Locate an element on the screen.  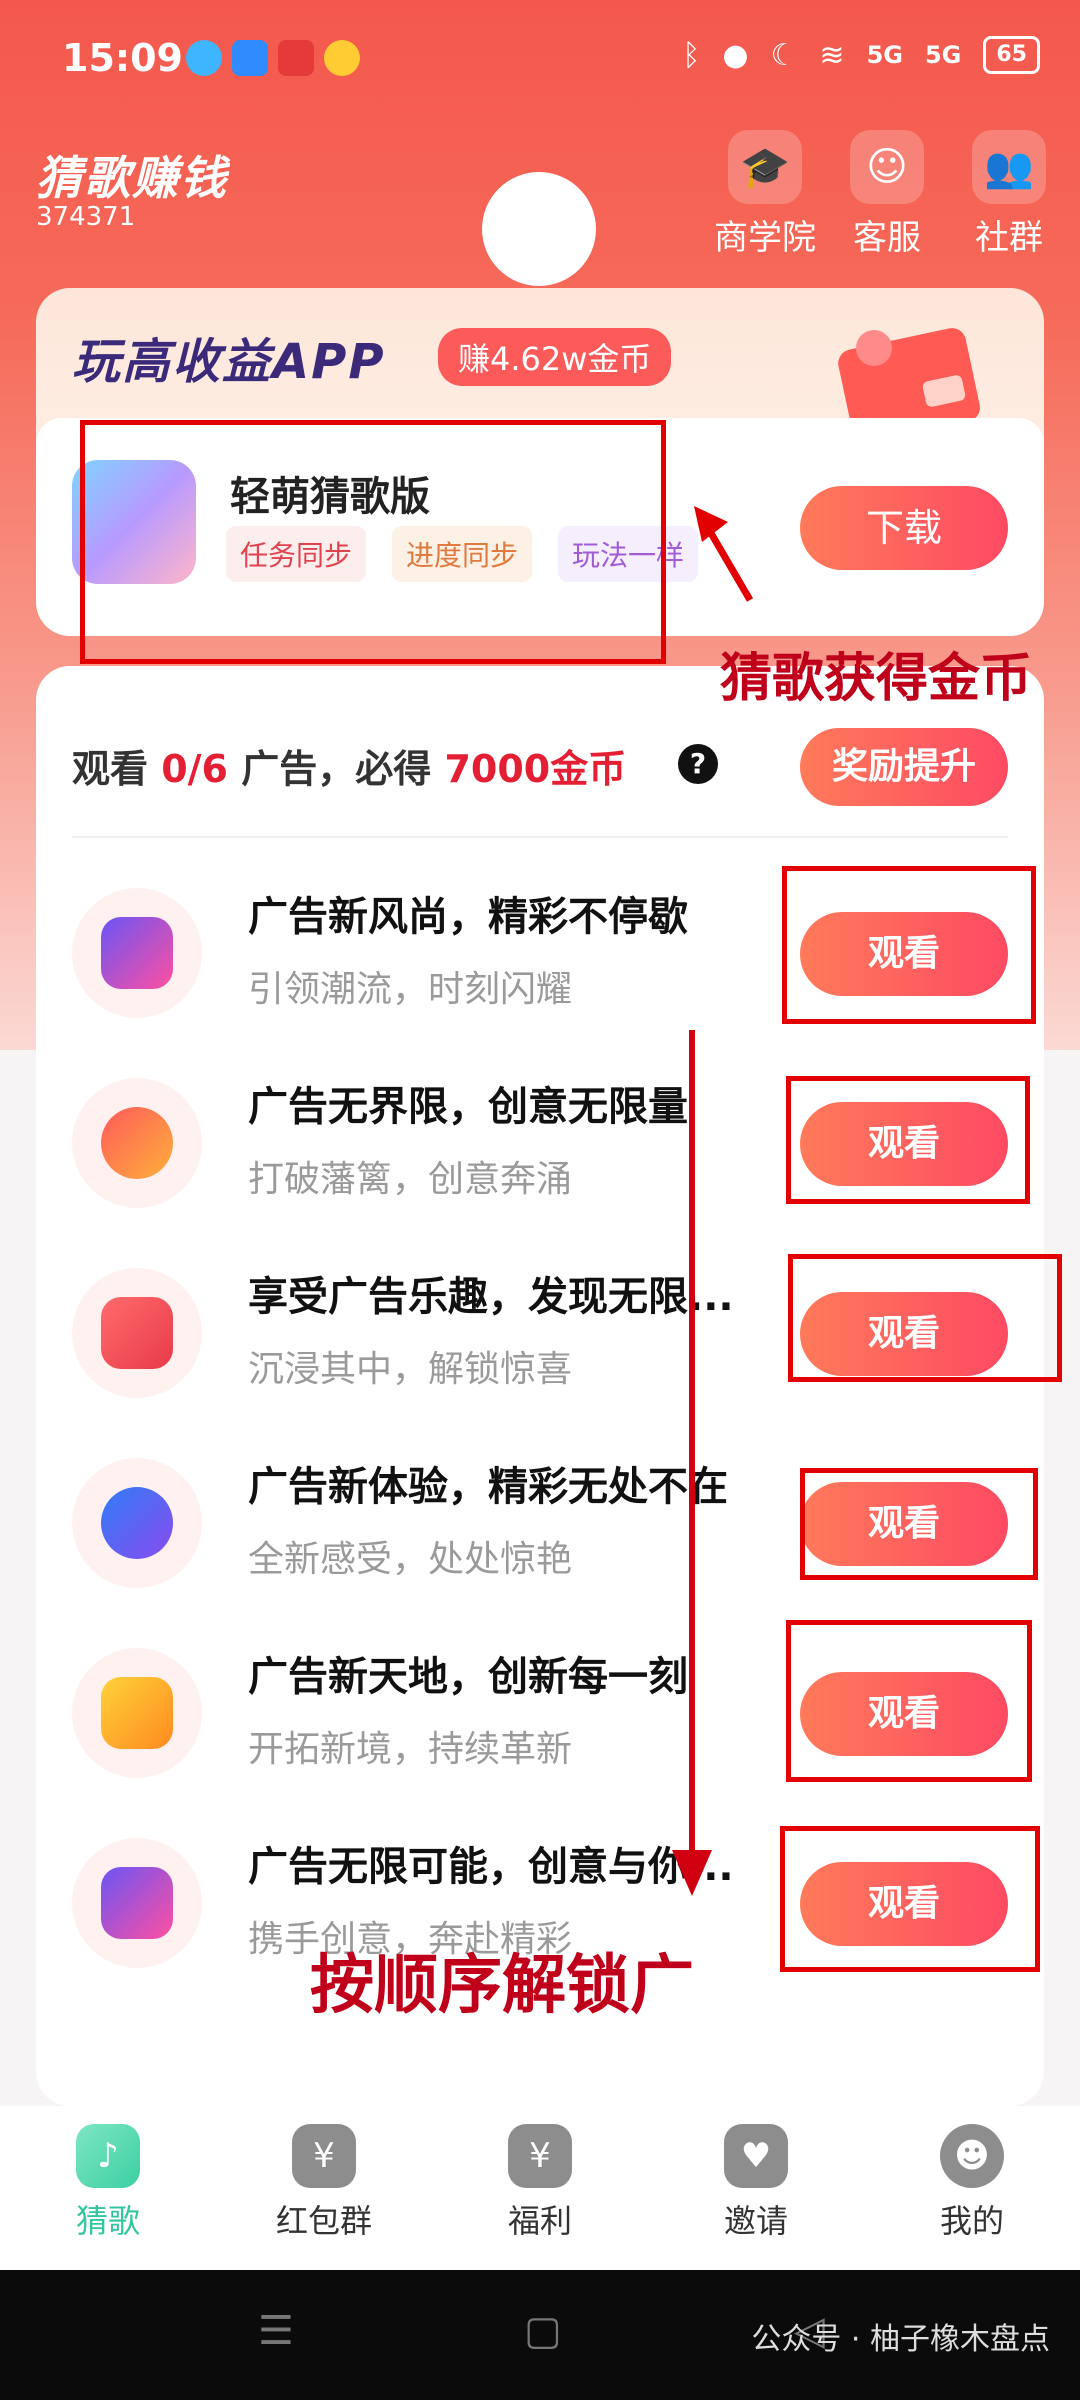
ad-task-subtitle: 全新感受，处处惊艳 is located at coordinates (410, 1559).